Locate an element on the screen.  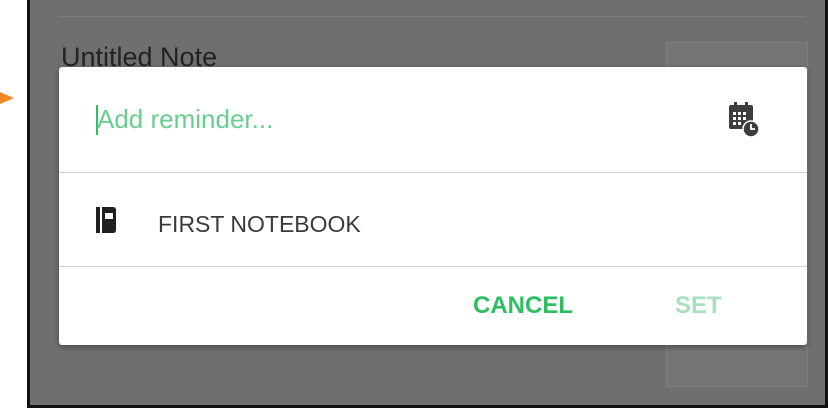
cancel-button: CANCEL is located at coordinates (523, 306).